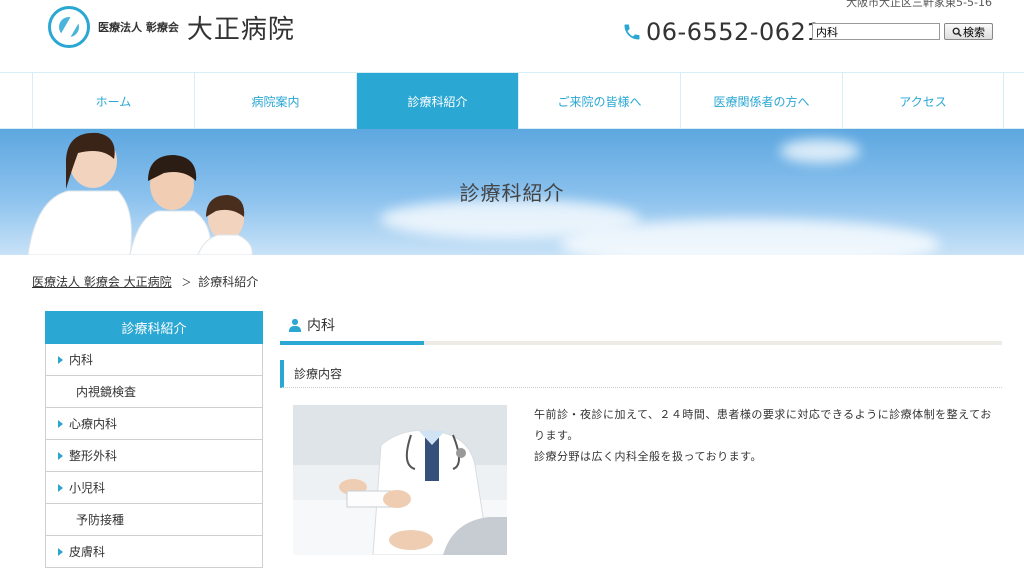 This screenshot has width=1024, height=570. Describe the element at coordinates (919, 4) in the screenshot. I see `address-text: 大阪市大正区三軒家東5-5-16` at that location.